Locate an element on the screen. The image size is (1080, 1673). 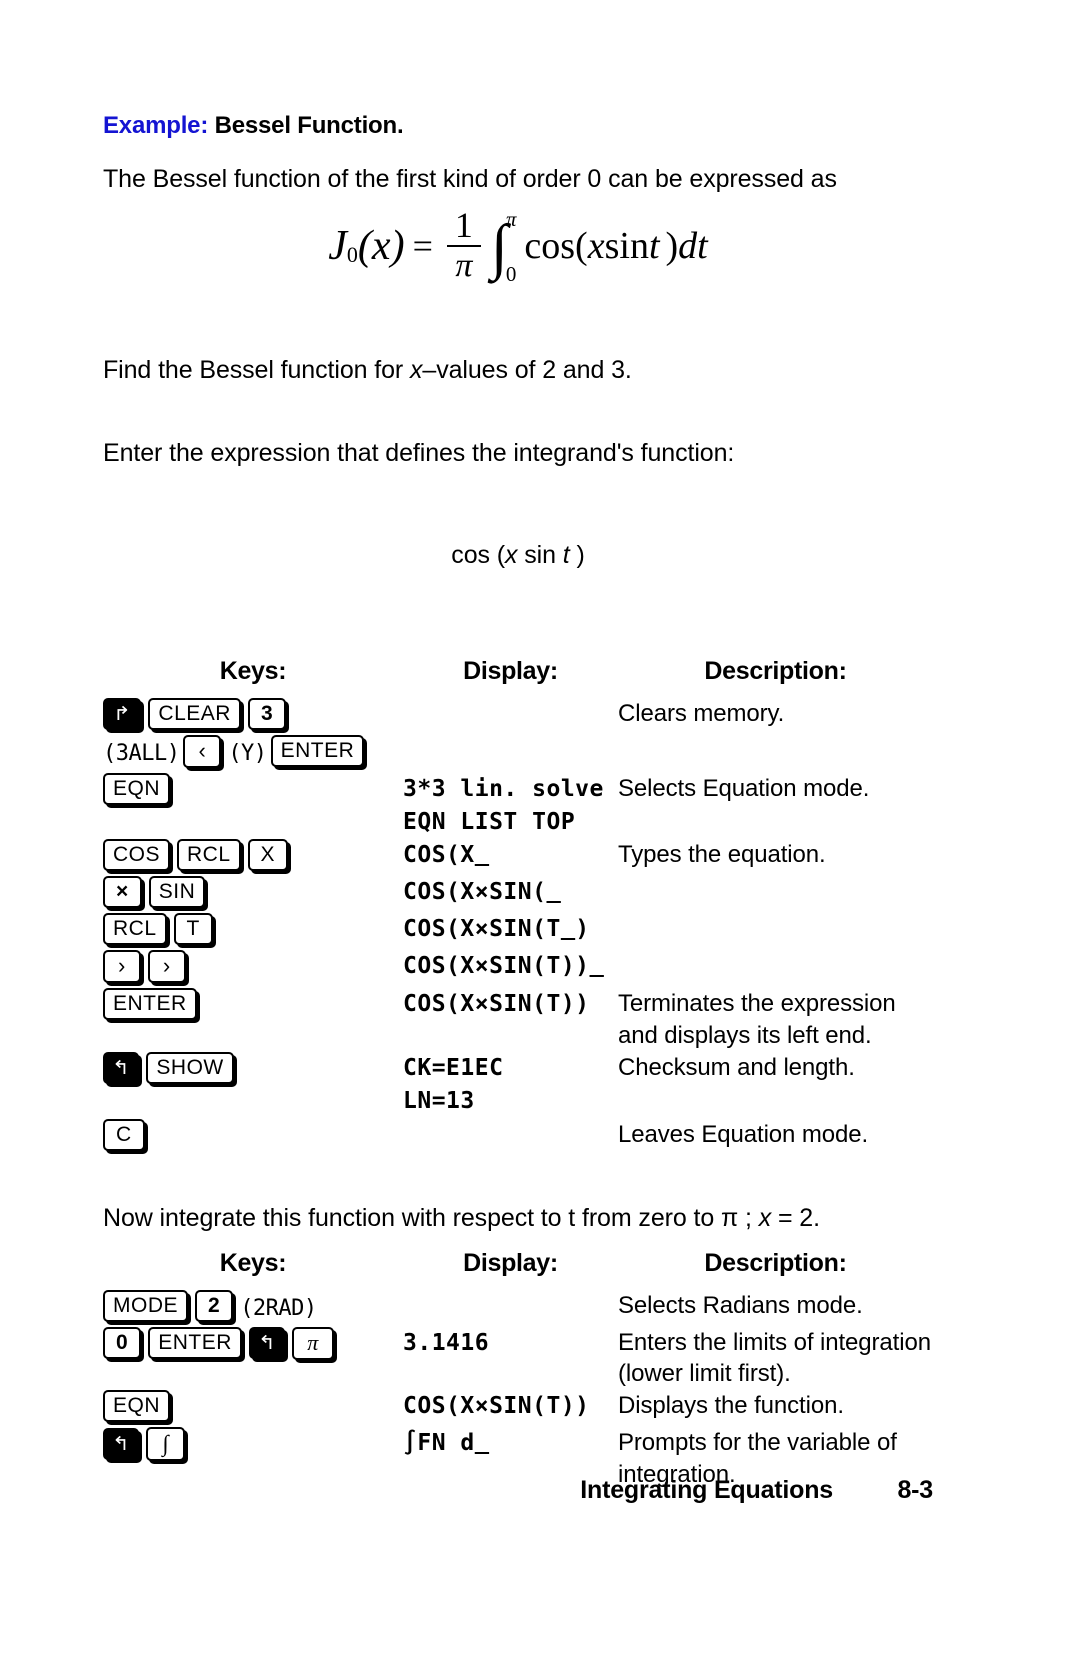
cell-keys: ↱ CLEAR 3 is located at coordinates (253, 716).